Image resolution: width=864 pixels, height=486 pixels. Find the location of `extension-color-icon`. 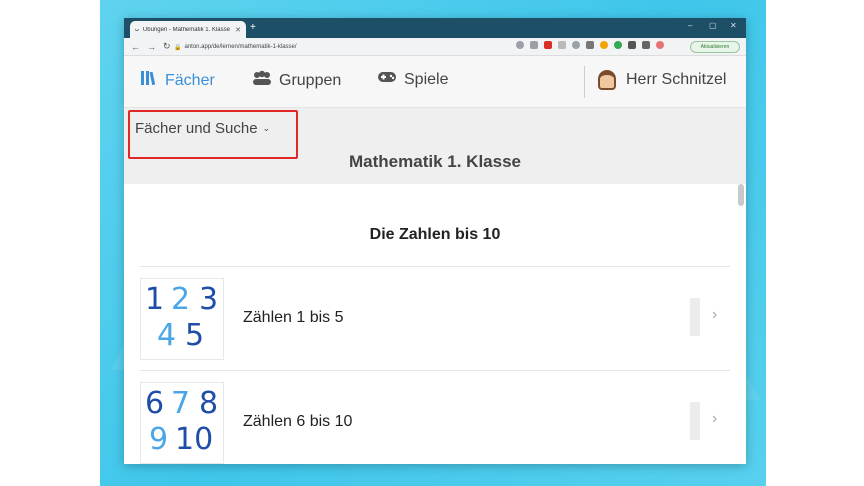

extension-color-icon is located at coordinates (604, 45).